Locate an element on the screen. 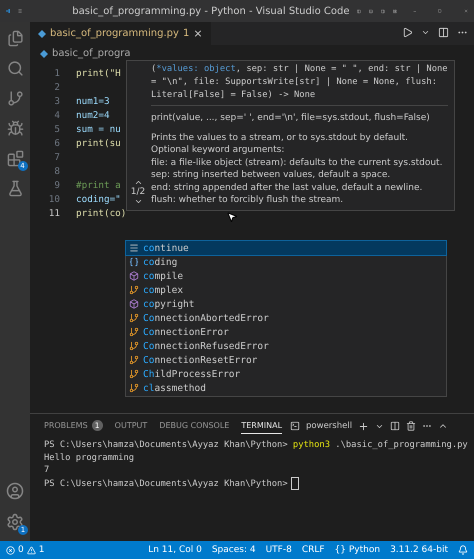 This screenshot has height=559, width=474. doc-line: file: a file-like object (stream): defaults to the current sys.stdout. is located at coordinates (296, 162).